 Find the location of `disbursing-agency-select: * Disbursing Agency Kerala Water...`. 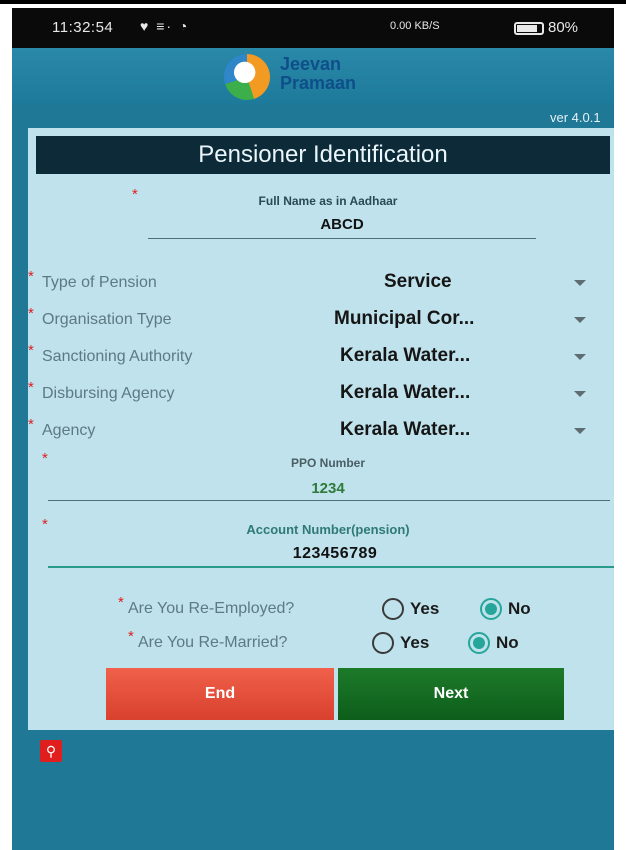

disbursing-agency-select: * Disbursing Agency Kerala Water... is located at coordinates (321, 394).